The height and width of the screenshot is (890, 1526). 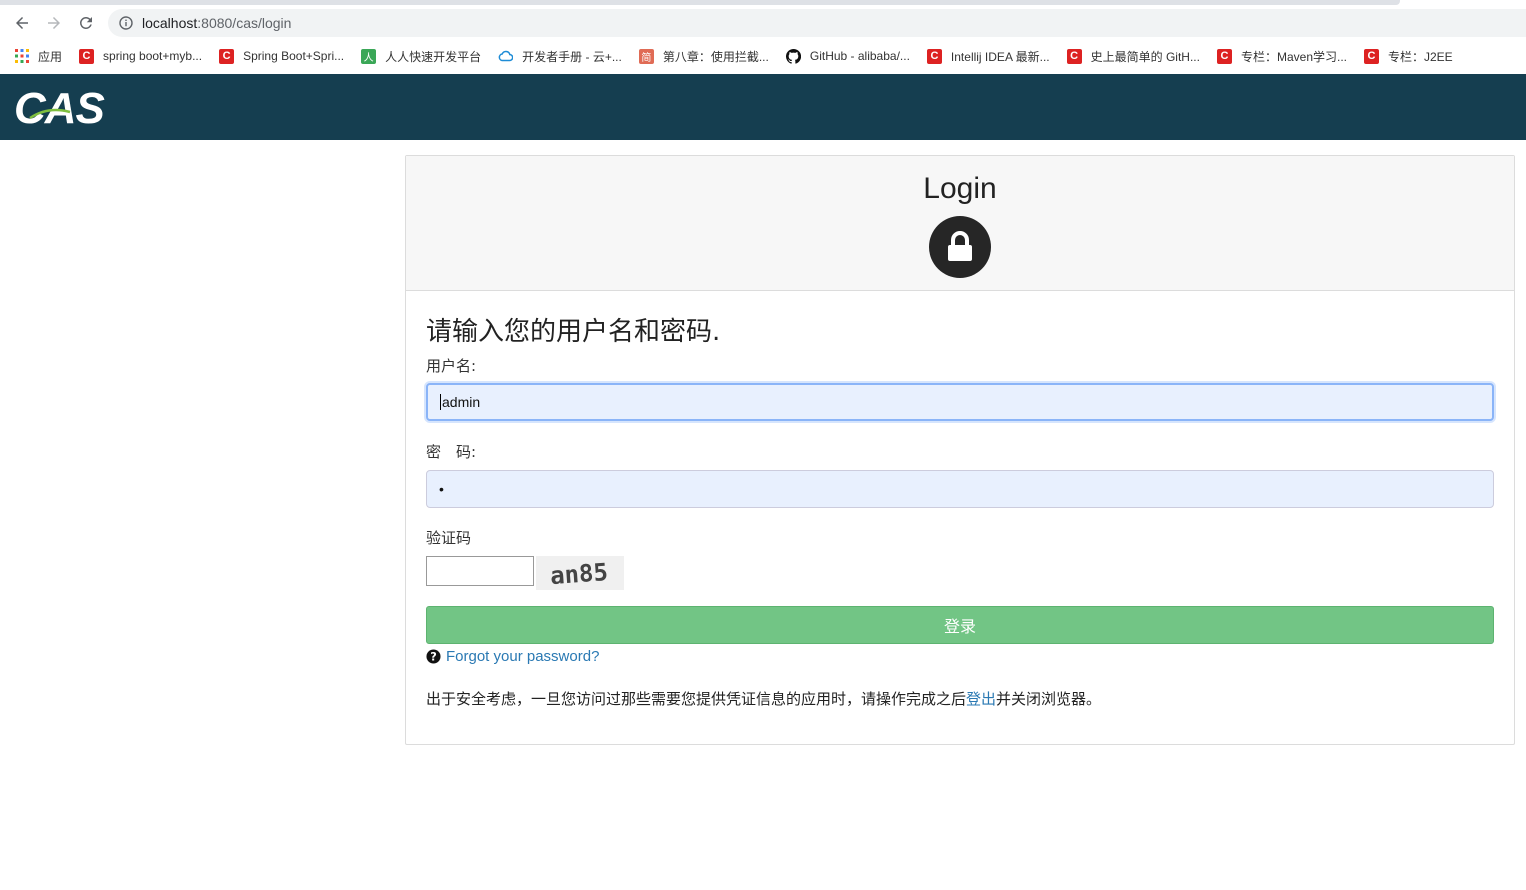 I want to click on bookmark-label: 人人快速开发平台, so click(x=433, y=56).